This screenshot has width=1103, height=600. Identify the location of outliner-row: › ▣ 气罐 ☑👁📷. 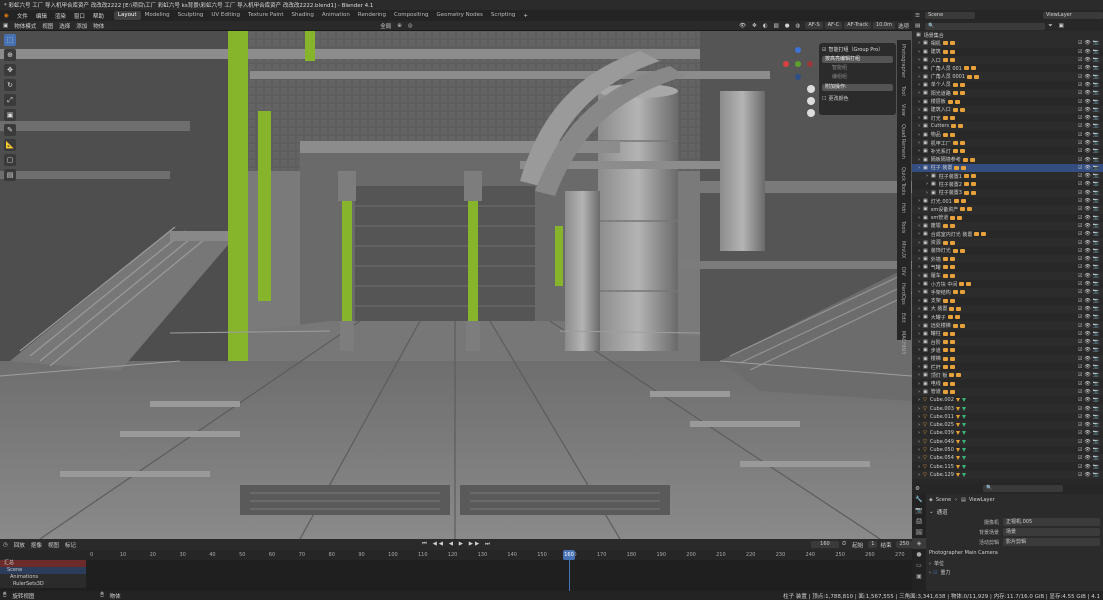
(1007, 267).